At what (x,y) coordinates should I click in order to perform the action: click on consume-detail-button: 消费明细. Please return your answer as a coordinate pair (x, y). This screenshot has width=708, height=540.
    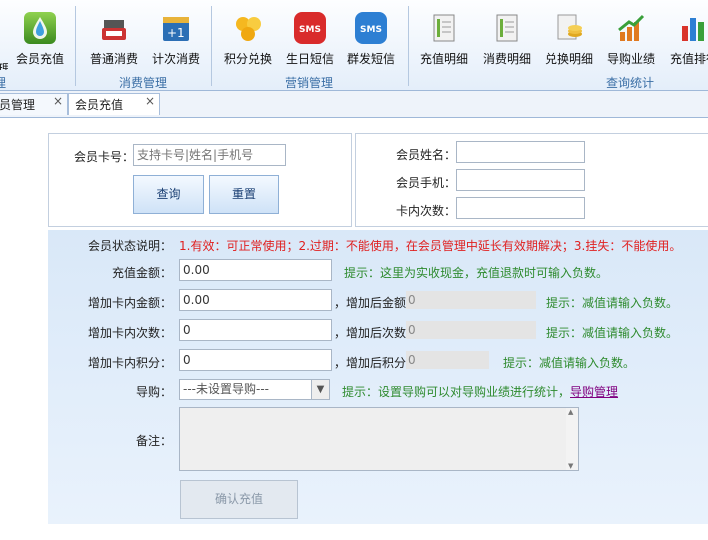
    Looking at the image, I should click on (507, 39).